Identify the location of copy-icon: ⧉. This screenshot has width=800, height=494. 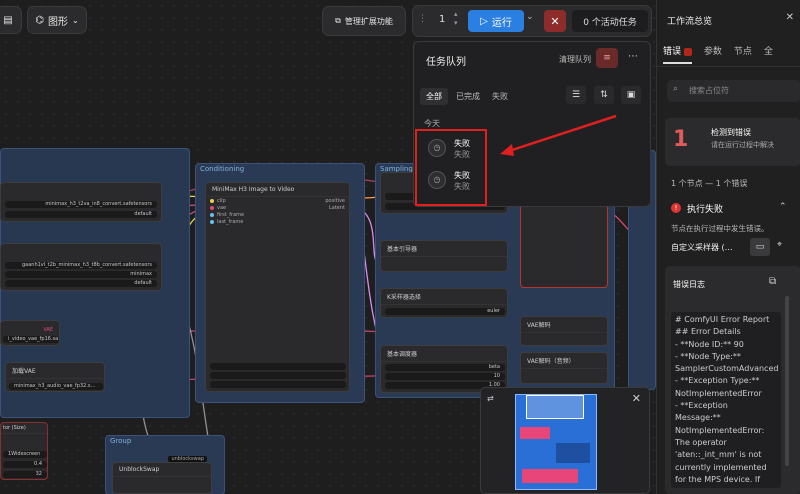
(772, 281).